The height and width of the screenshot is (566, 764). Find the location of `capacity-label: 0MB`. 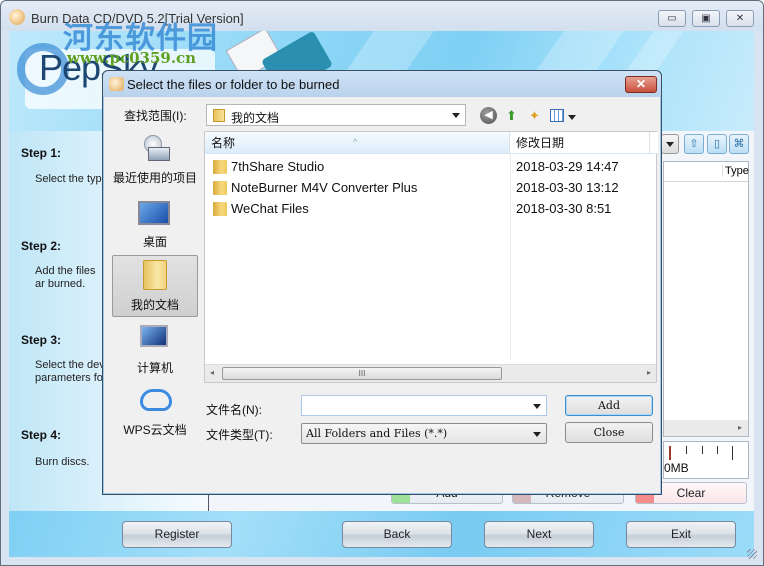

capacity-label: 0MB is located at coordinates (676, 468).